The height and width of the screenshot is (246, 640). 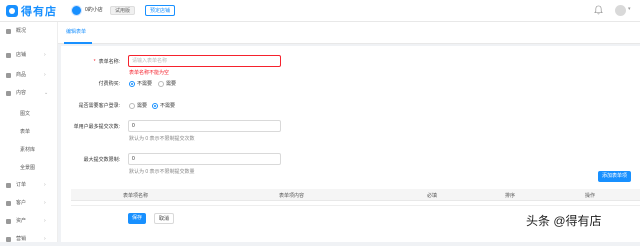 What do you see at coordinates (39, 12) in the screenshot?
I see `logo-text: 得有店` at bounding box center [39, 12].